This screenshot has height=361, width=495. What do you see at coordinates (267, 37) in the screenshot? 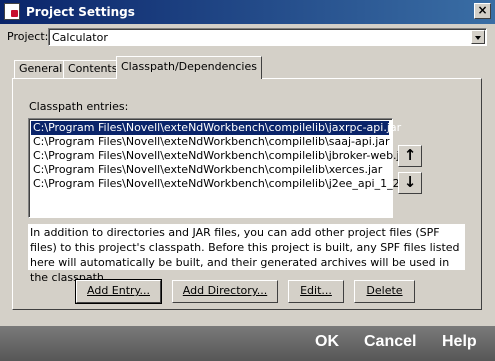
I see `project-dropdown: Calculator` at bounding box center [267, 37].